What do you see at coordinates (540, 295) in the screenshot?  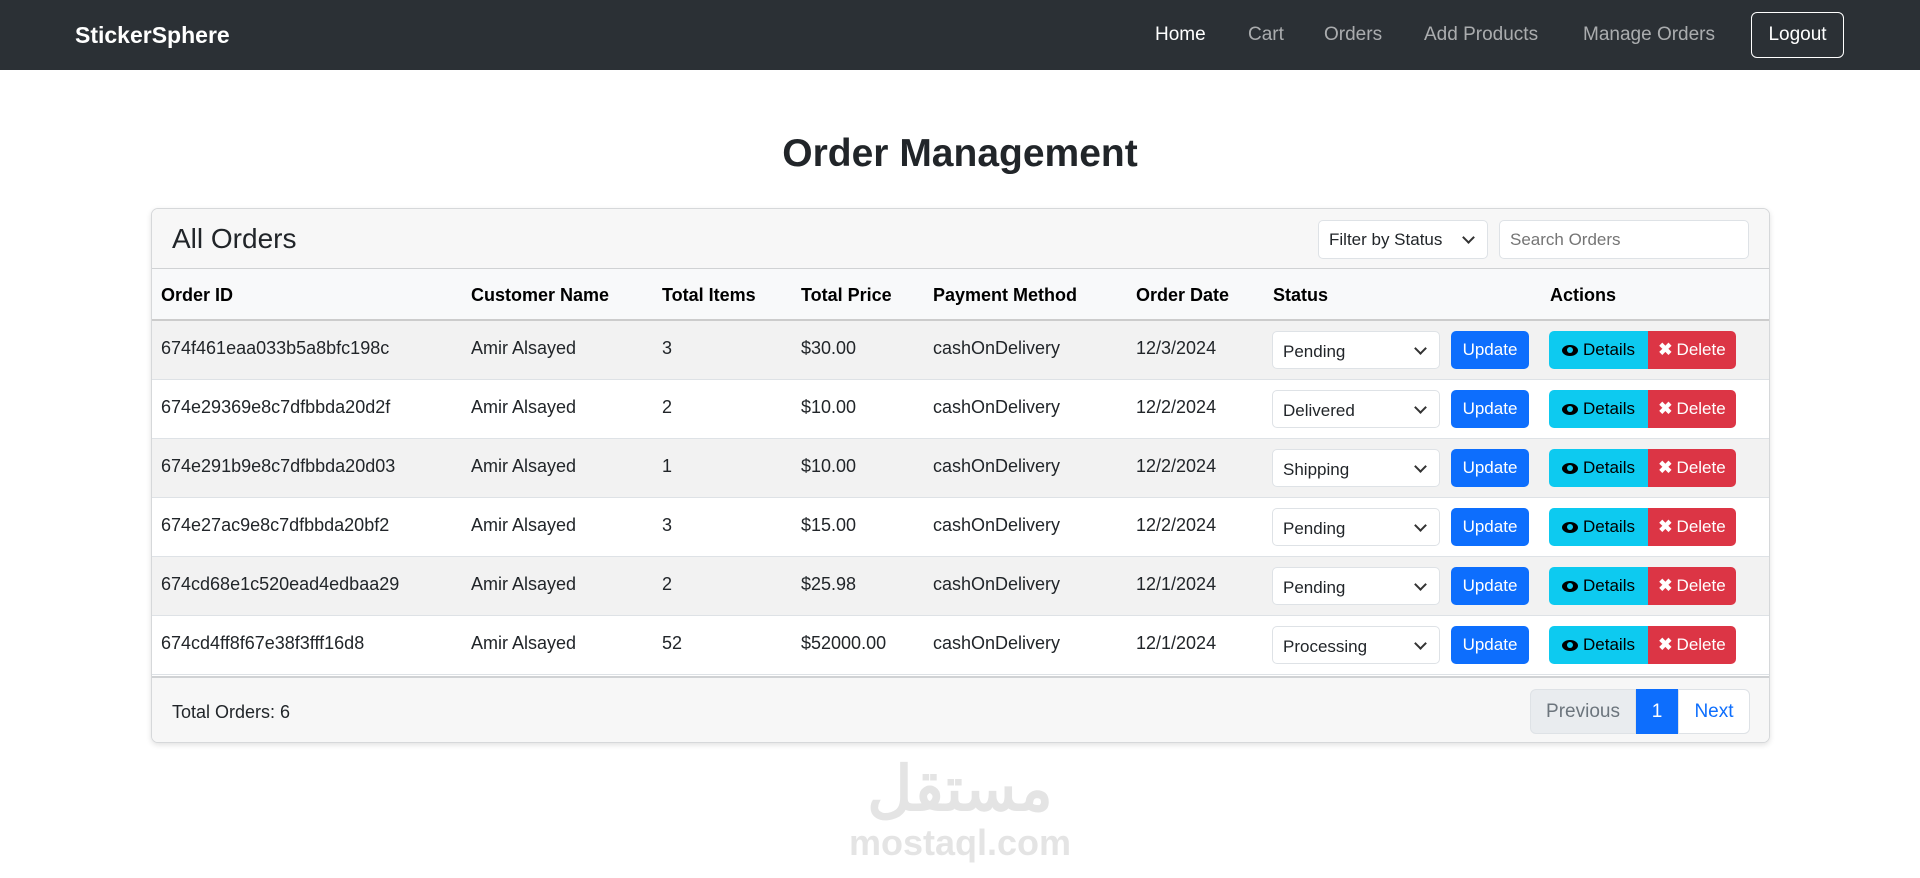 I see `col-customer-name: Customer Name` at bounding box center [540, 295].